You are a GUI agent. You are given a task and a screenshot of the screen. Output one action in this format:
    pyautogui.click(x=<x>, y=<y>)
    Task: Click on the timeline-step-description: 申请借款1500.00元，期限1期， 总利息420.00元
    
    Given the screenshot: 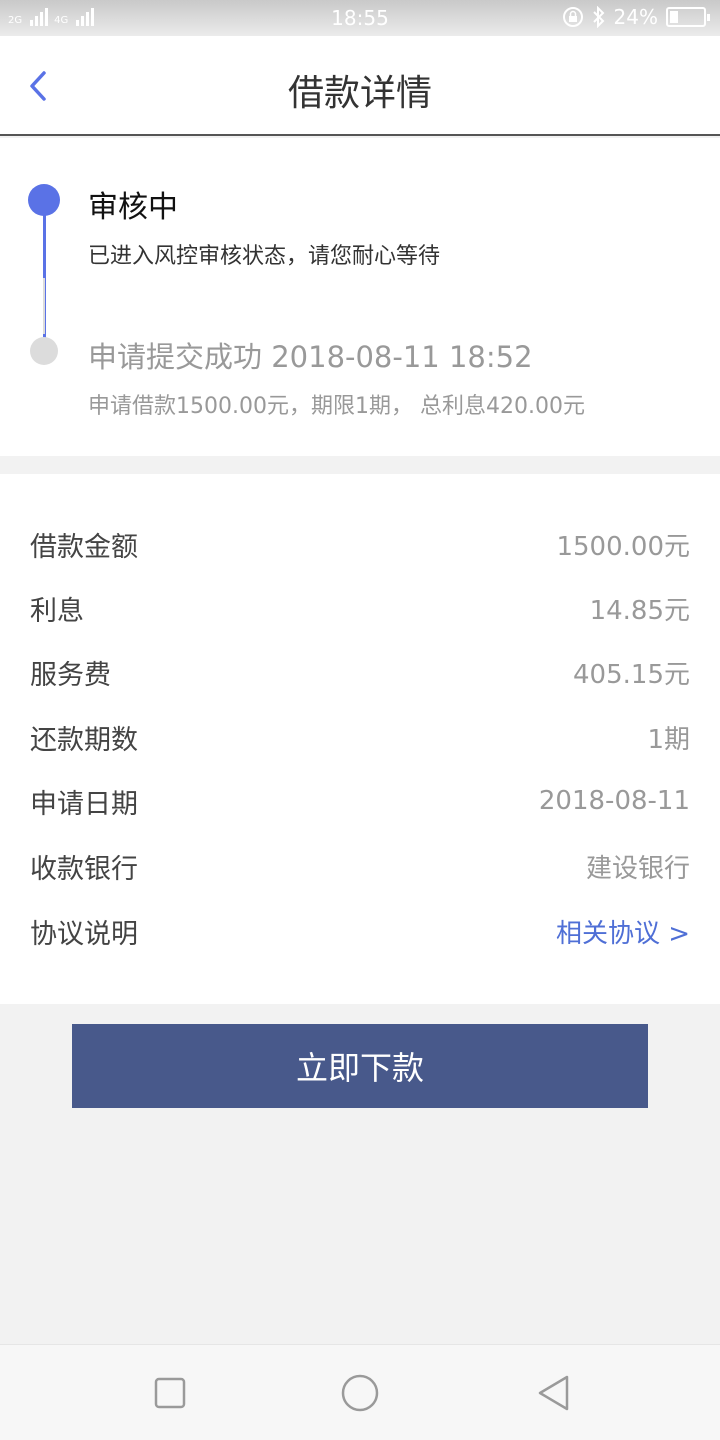 What is the action you would take?
    pyautogui.click(x=336, y=406)
    